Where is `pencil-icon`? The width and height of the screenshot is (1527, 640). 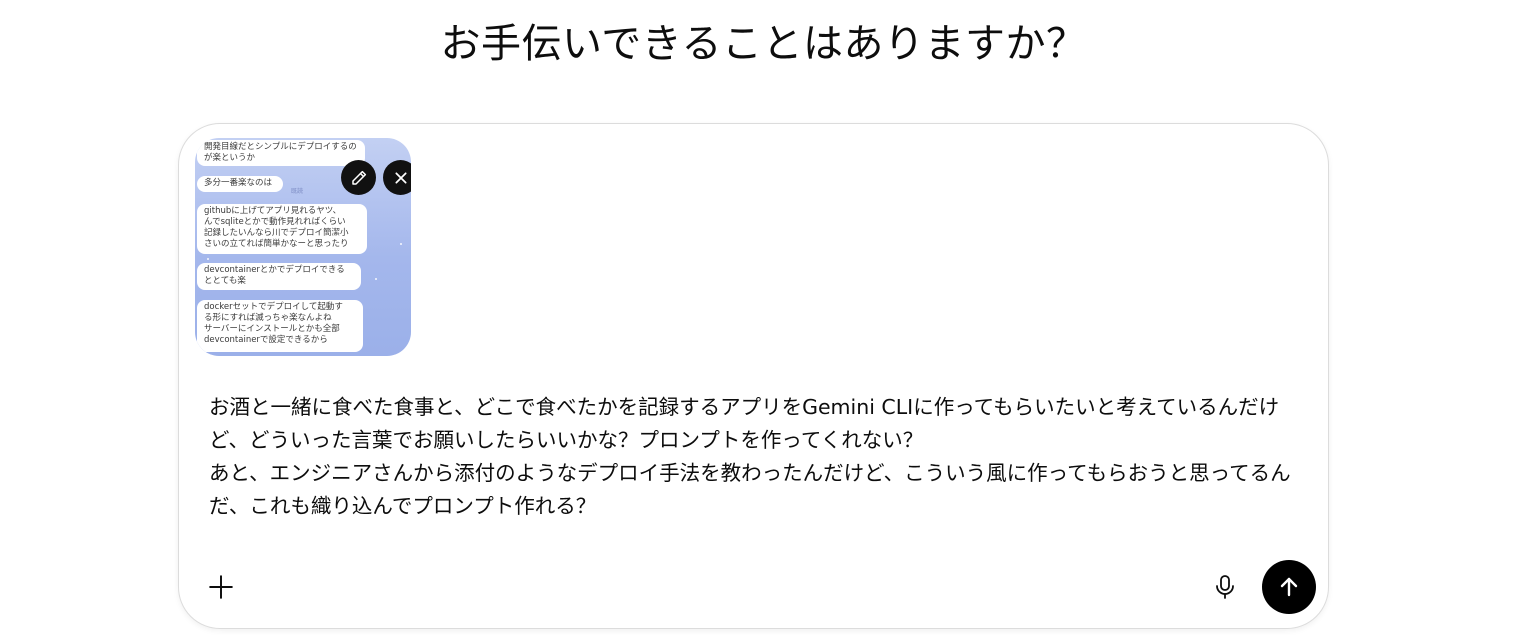
pencil-icon is located at coordinates (358, 177).